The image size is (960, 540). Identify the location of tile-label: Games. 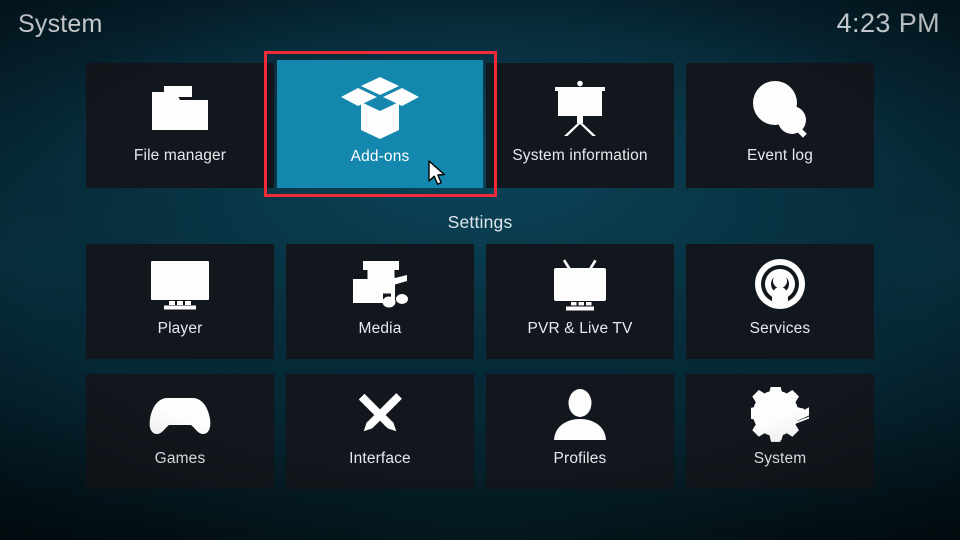
(180, 458).